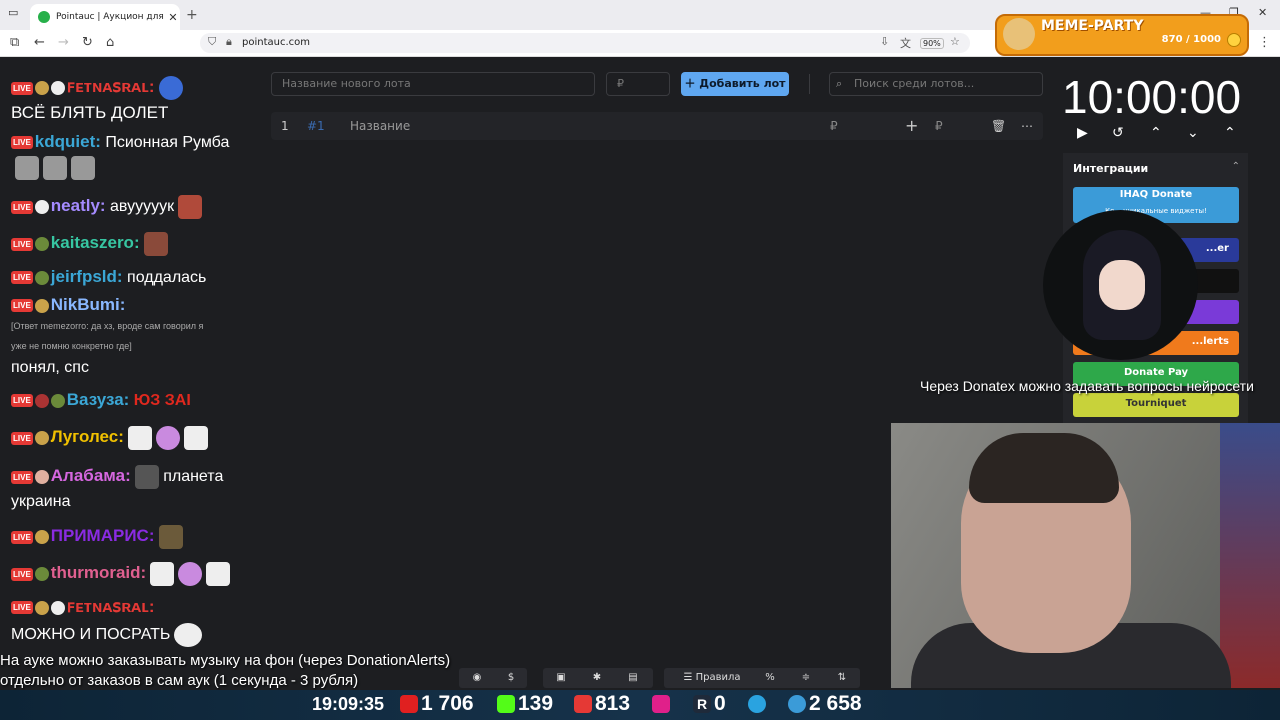  What do you see at coordinates (1156, 405) in the screenshot?
I see `tourniquet-button: Tourniquet` at bounding box center [1156, 405].